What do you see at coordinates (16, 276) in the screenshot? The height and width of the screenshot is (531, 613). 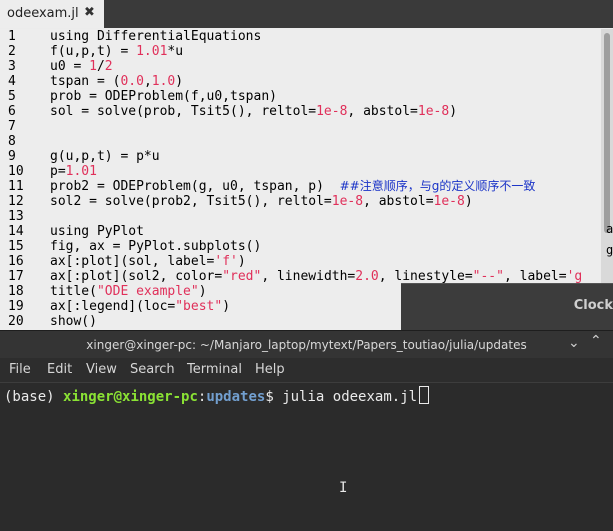 I see `line-number: 17` at bounding box center [16, 276].